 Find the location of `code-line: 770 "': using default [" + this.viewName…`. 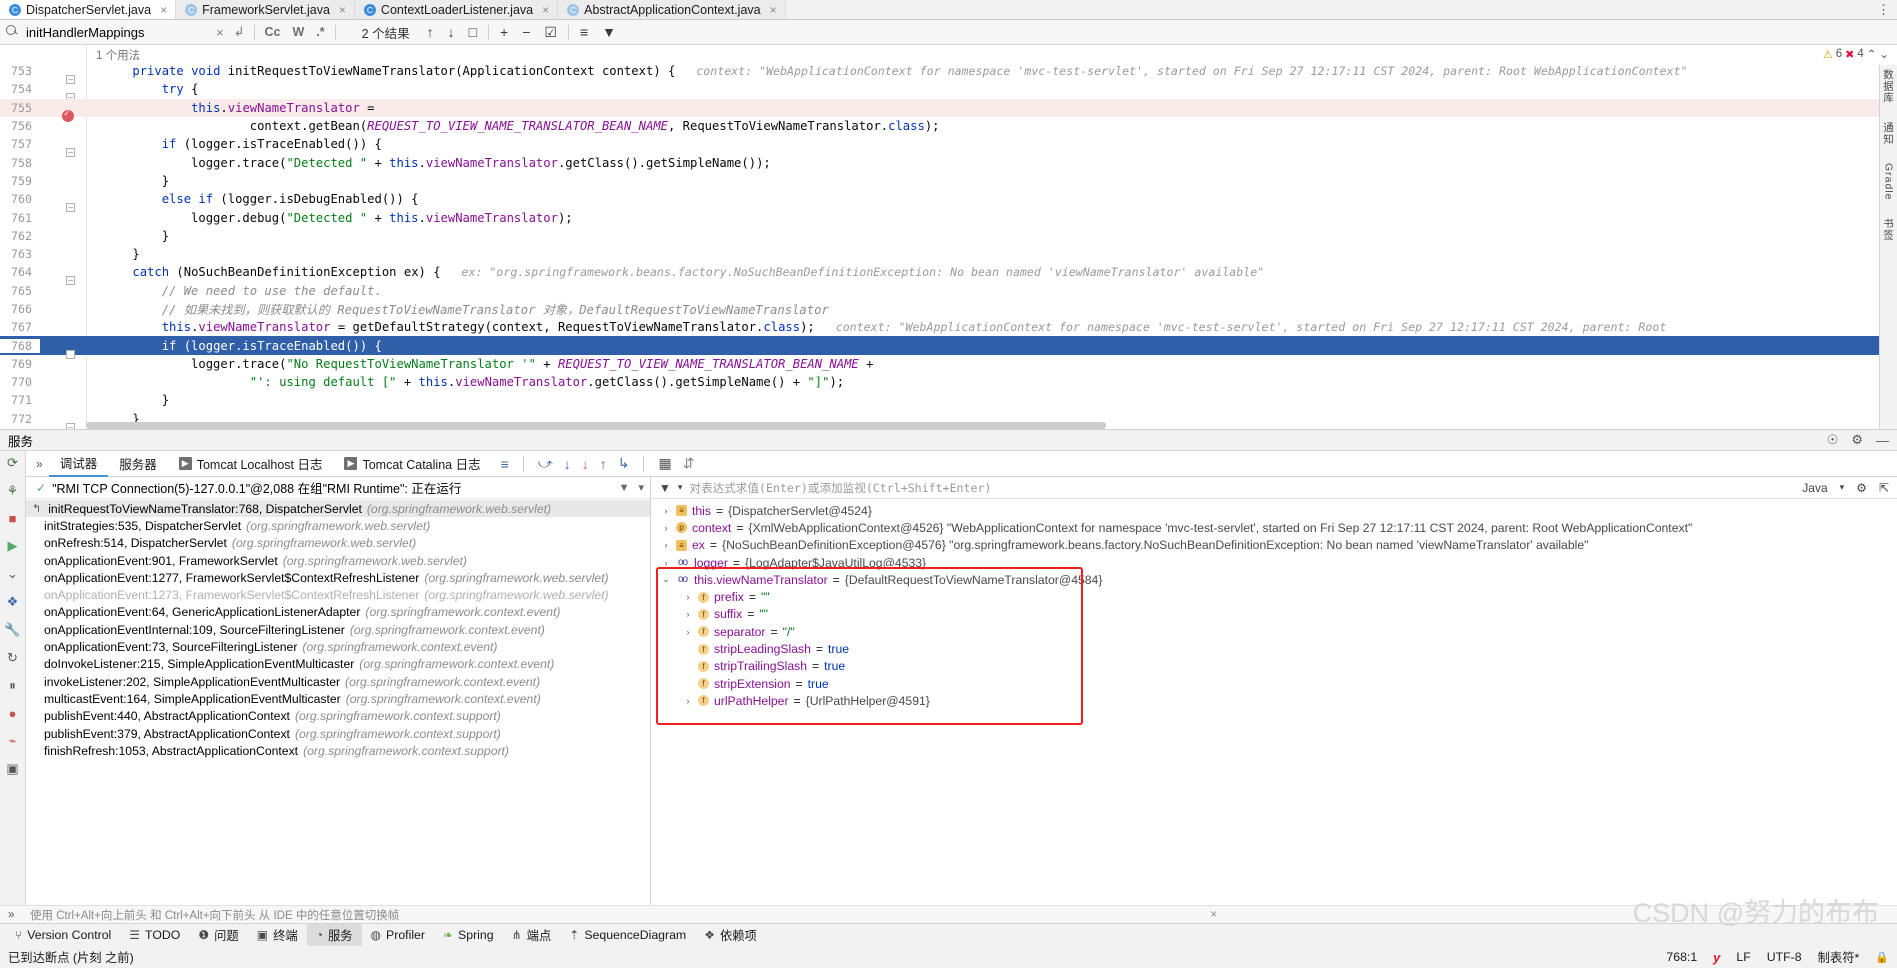

code-line: 770 "': using default [" + this.viewName… is located at coordinates (948, 382).